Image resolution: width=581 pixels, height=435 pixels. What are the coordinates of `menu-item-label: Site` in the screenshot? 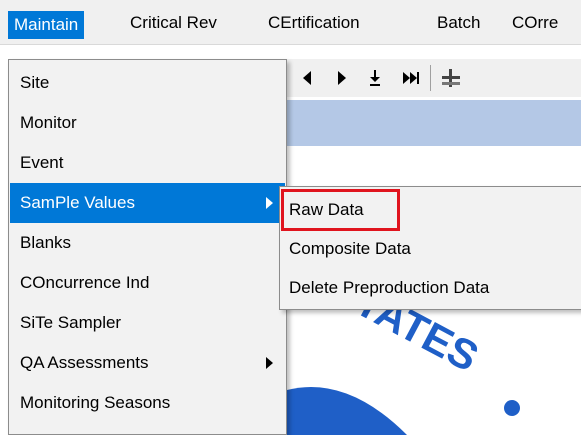 It's located at (35, 82).